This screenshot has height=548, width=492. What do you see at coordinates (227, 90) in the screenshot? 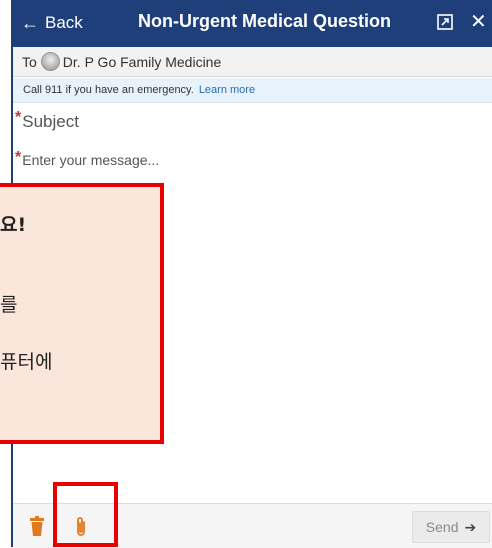
I see `learn-more-link: Learn more` at bounding box center [227, 90].